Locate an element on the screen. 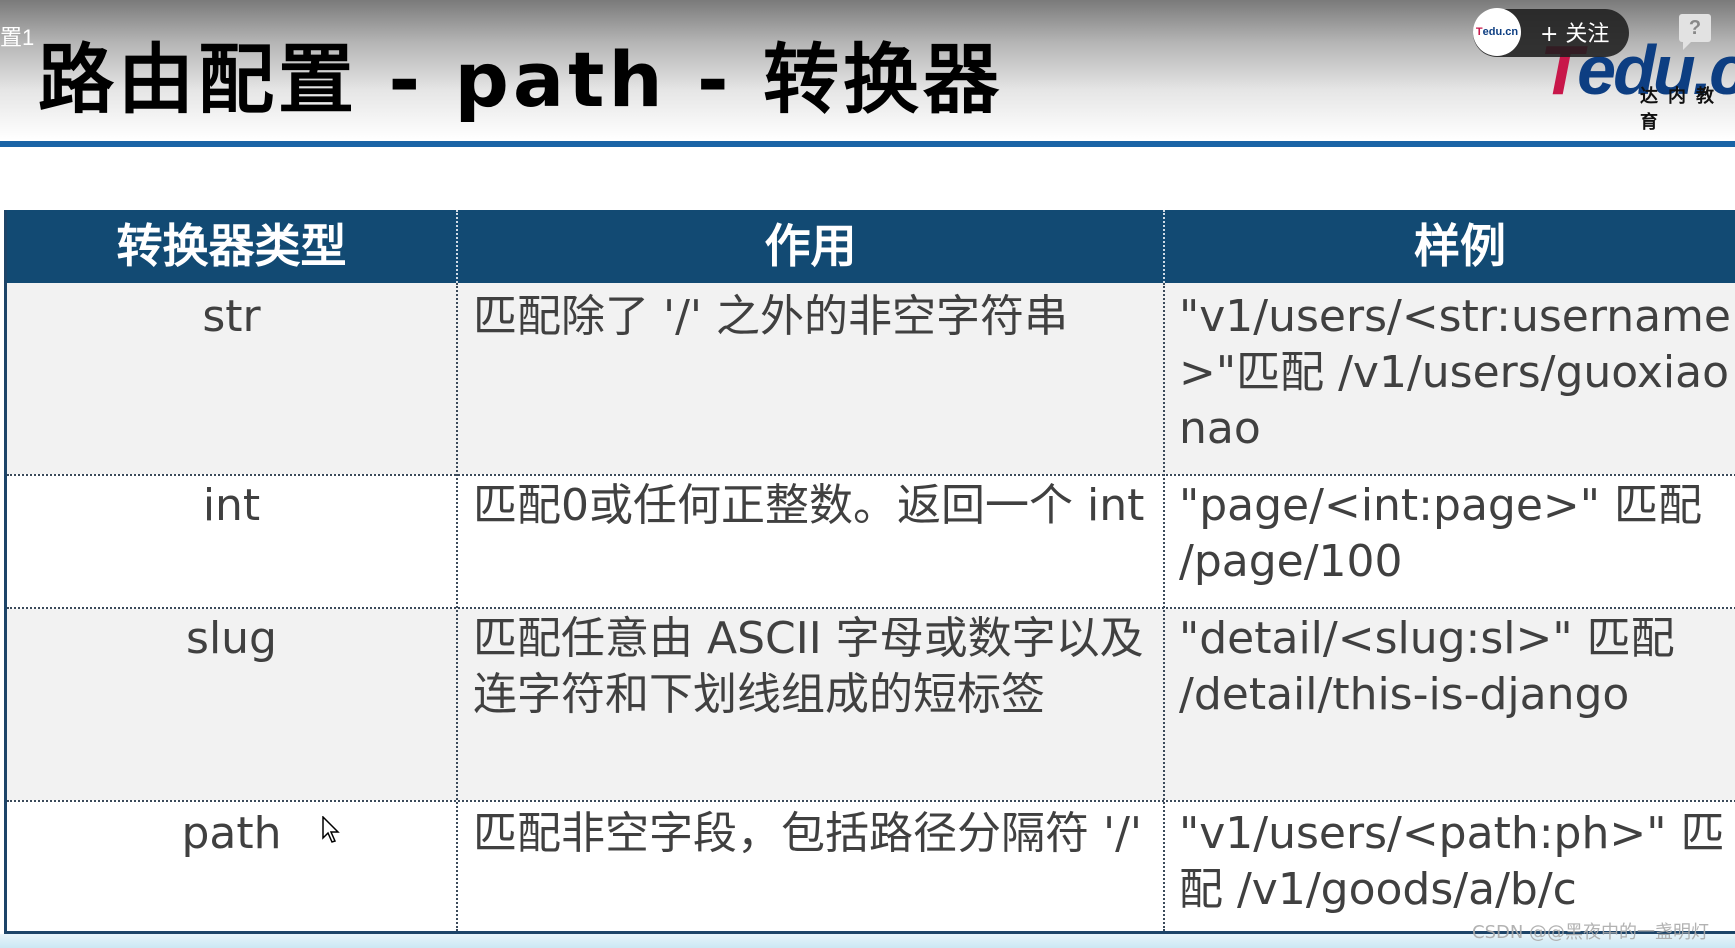 The height and width of the screenshot is (948, 1735). cell-example: "v1/users/<path:ph>" 匹配 /v1/goods/a/b/c is located at coordinates (1452, 861).